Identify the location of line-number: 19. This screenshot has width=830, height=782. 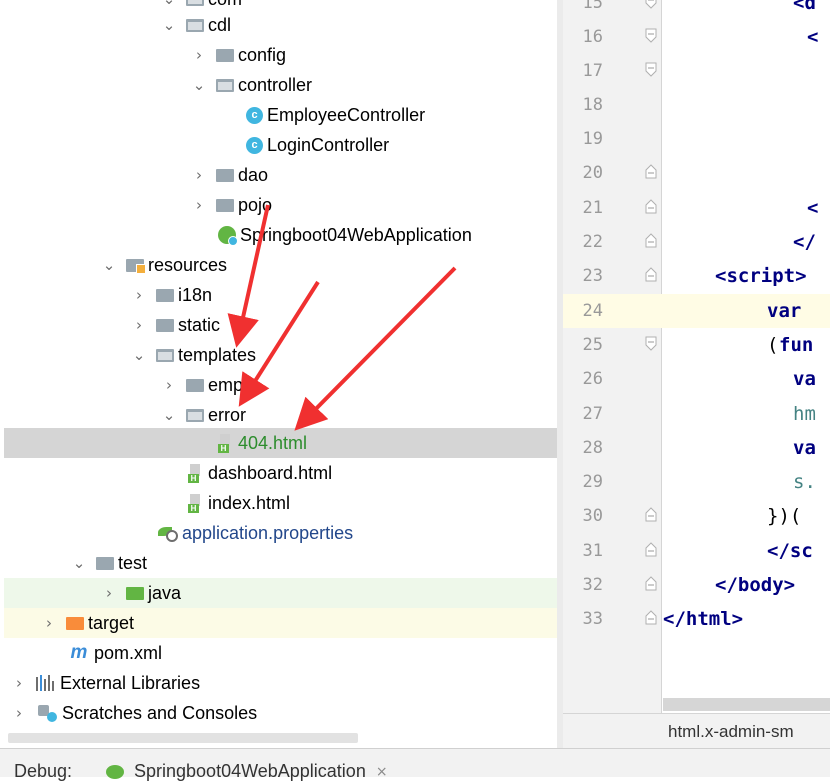
(592, 139).